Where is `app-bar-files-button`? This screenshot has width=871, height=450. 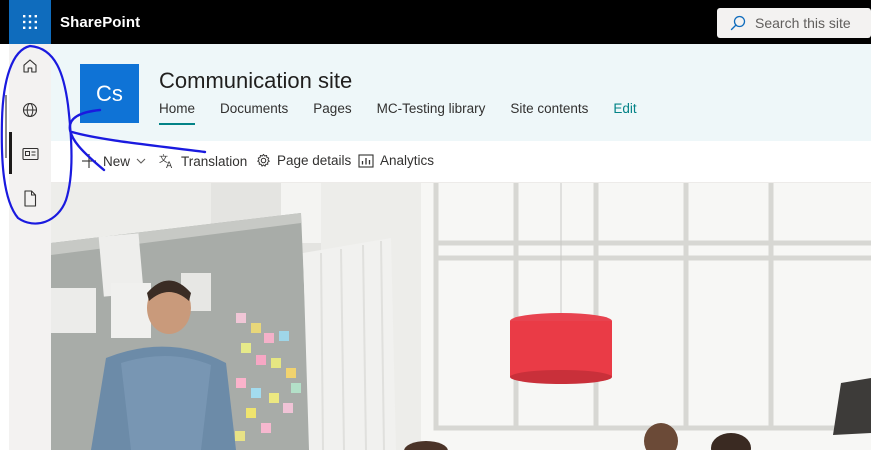
app-bar-files-button is located at coordinates (30, 198).